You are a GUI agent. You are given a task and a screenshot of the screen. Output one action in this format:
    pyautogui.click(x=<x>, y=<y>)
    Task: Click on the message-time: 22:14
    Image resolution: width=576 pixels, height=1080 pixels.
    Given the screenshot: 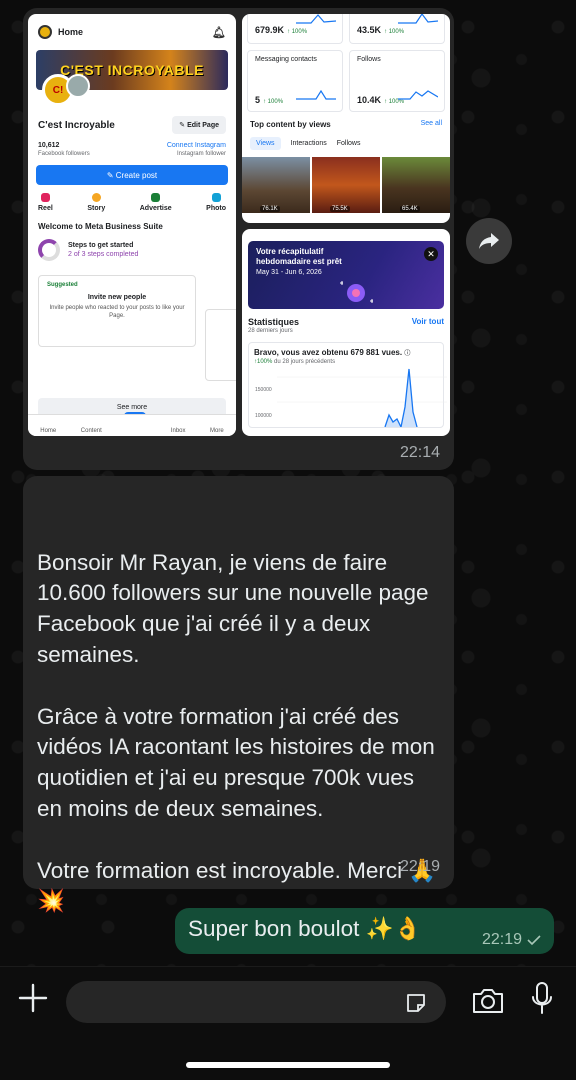 What is the action you would take?
    pyautogui.click(x=419, y=452)
    